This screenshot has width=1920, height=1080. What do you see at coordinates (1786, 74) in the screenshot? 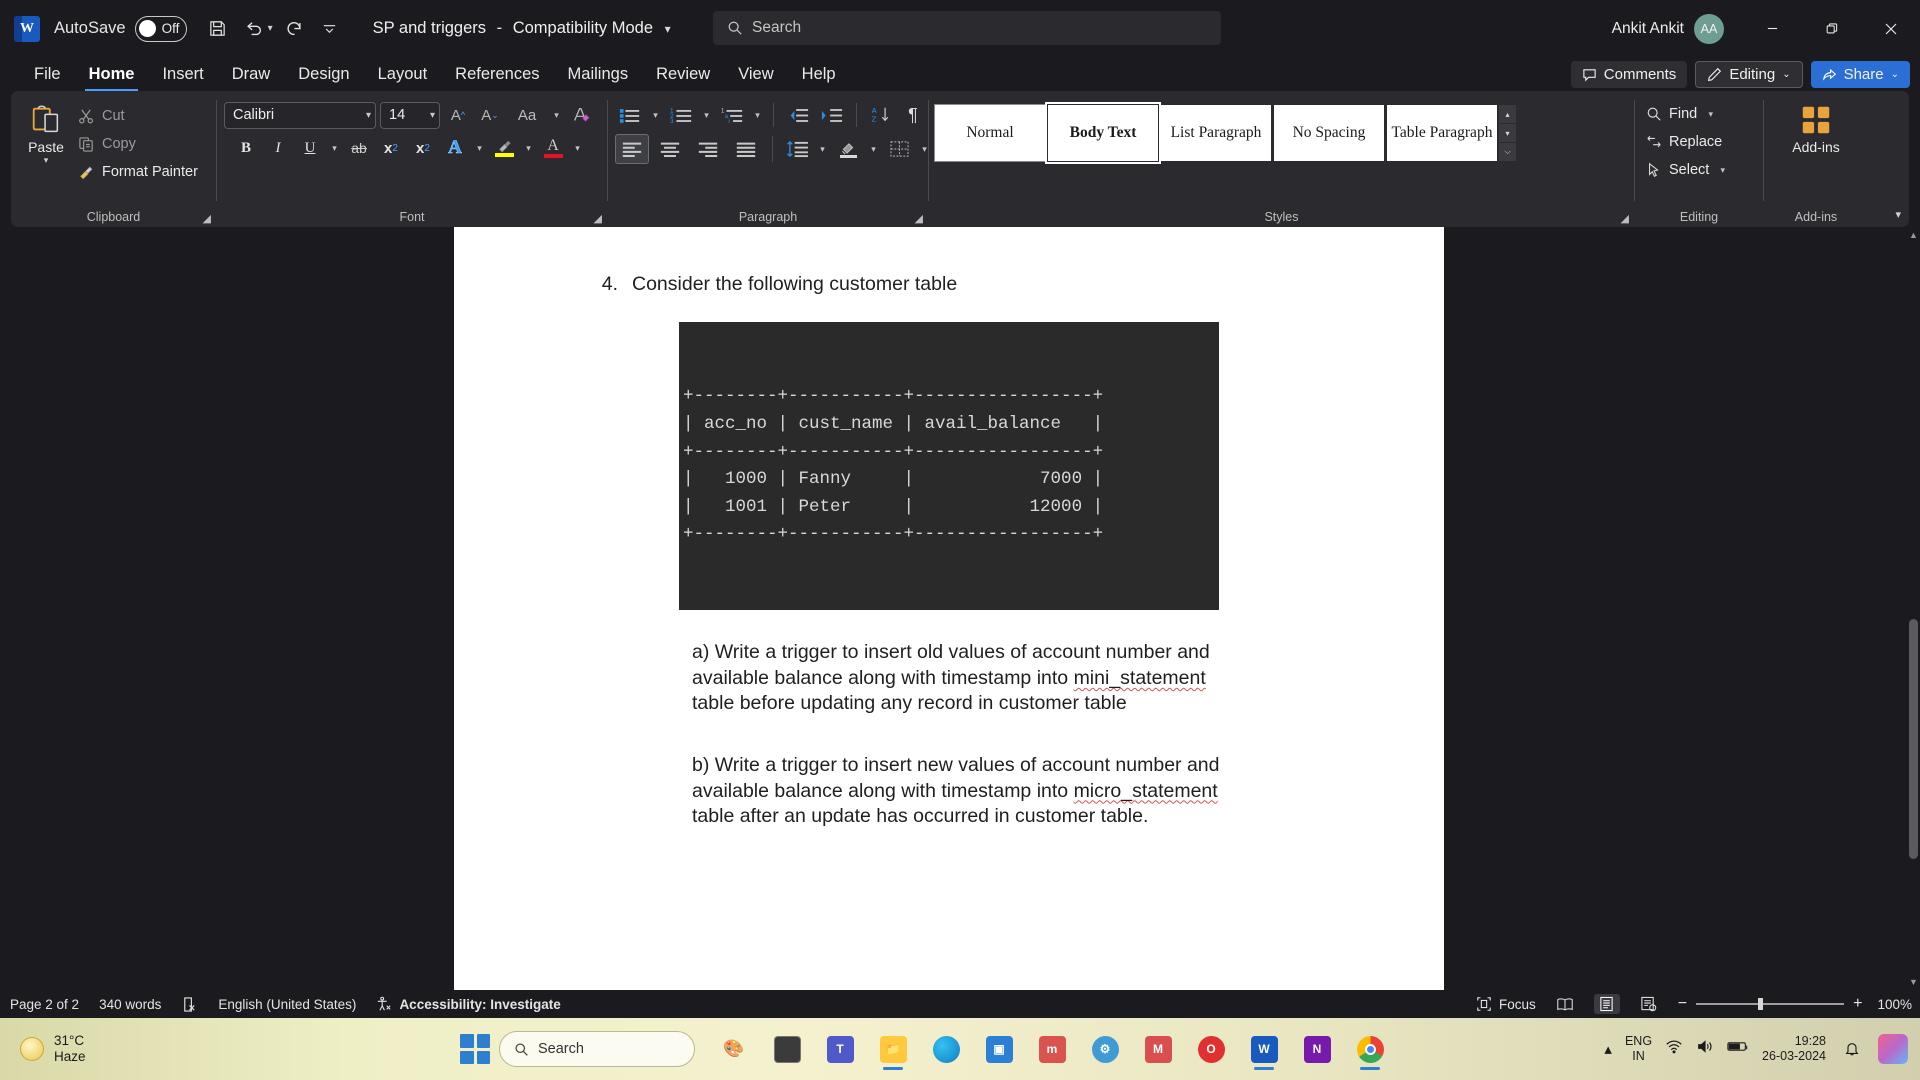
I see `editing-chevron-down-icon: ⌄` at bounding box center [1786, 74].